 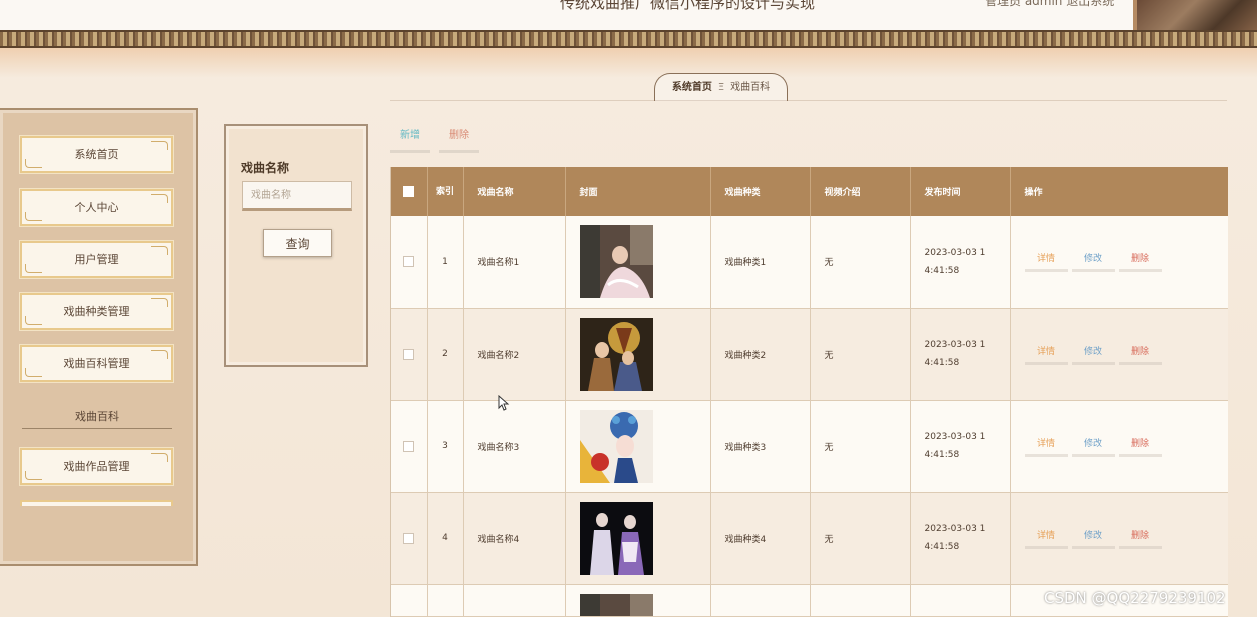 What do you see at coordinates (760, 600) in the screenshot?
I see `row-type-cell` at bounding box center [760, 600].